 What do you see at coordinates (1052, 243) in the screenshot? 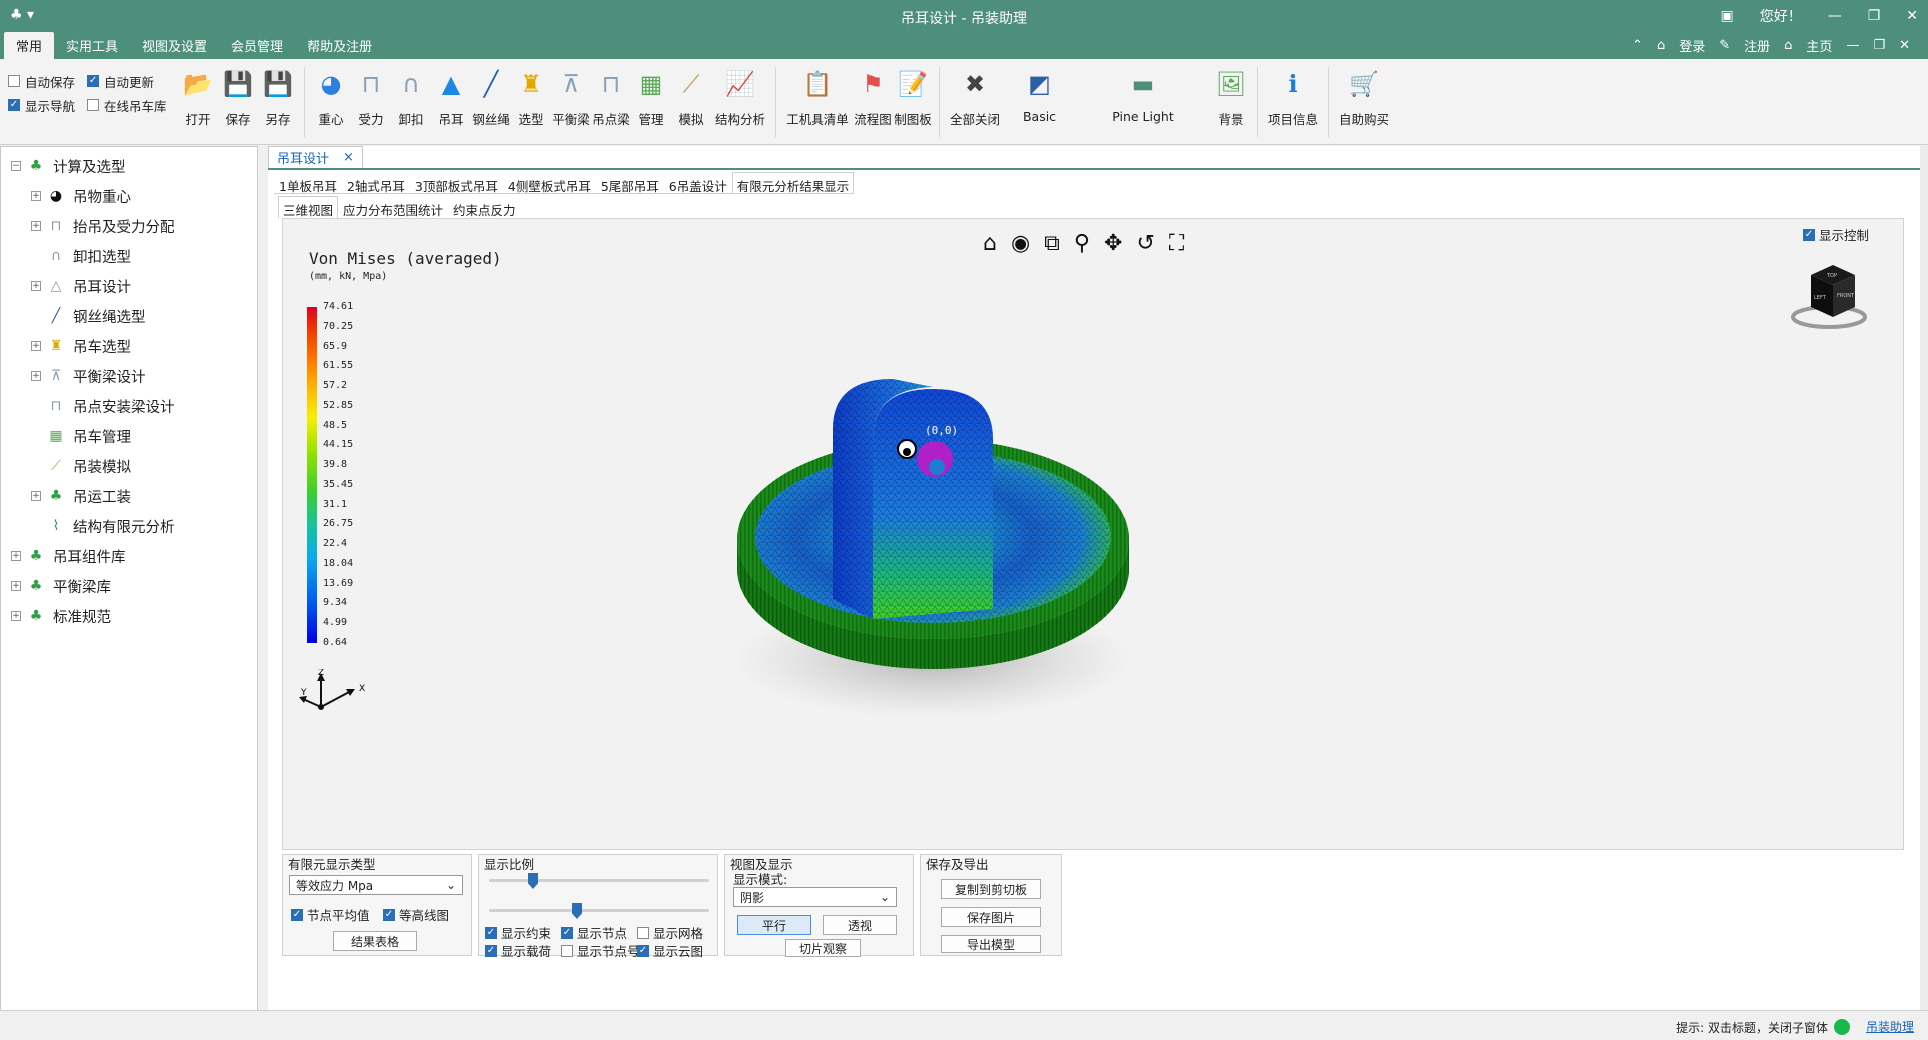
I see `zoom-window-icon: ⧉` at bounding box center [1052, 243].